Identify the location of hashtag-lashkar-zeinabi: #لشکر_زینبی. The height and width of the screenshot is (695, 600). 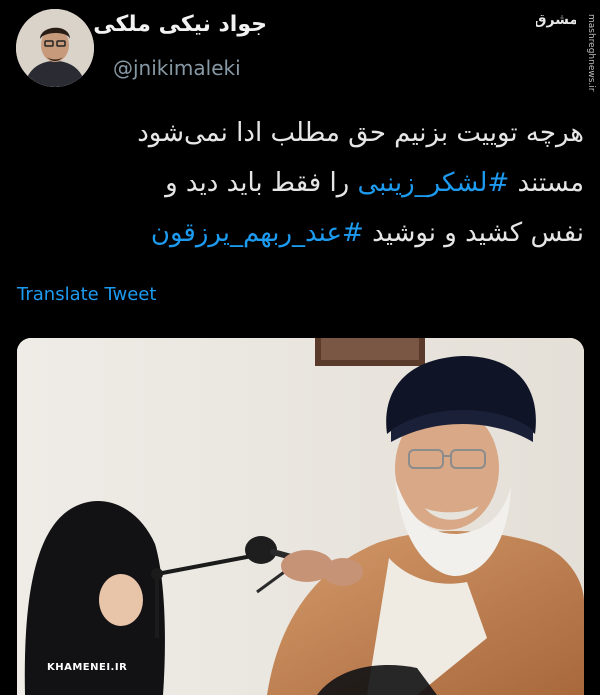
(434, 183).